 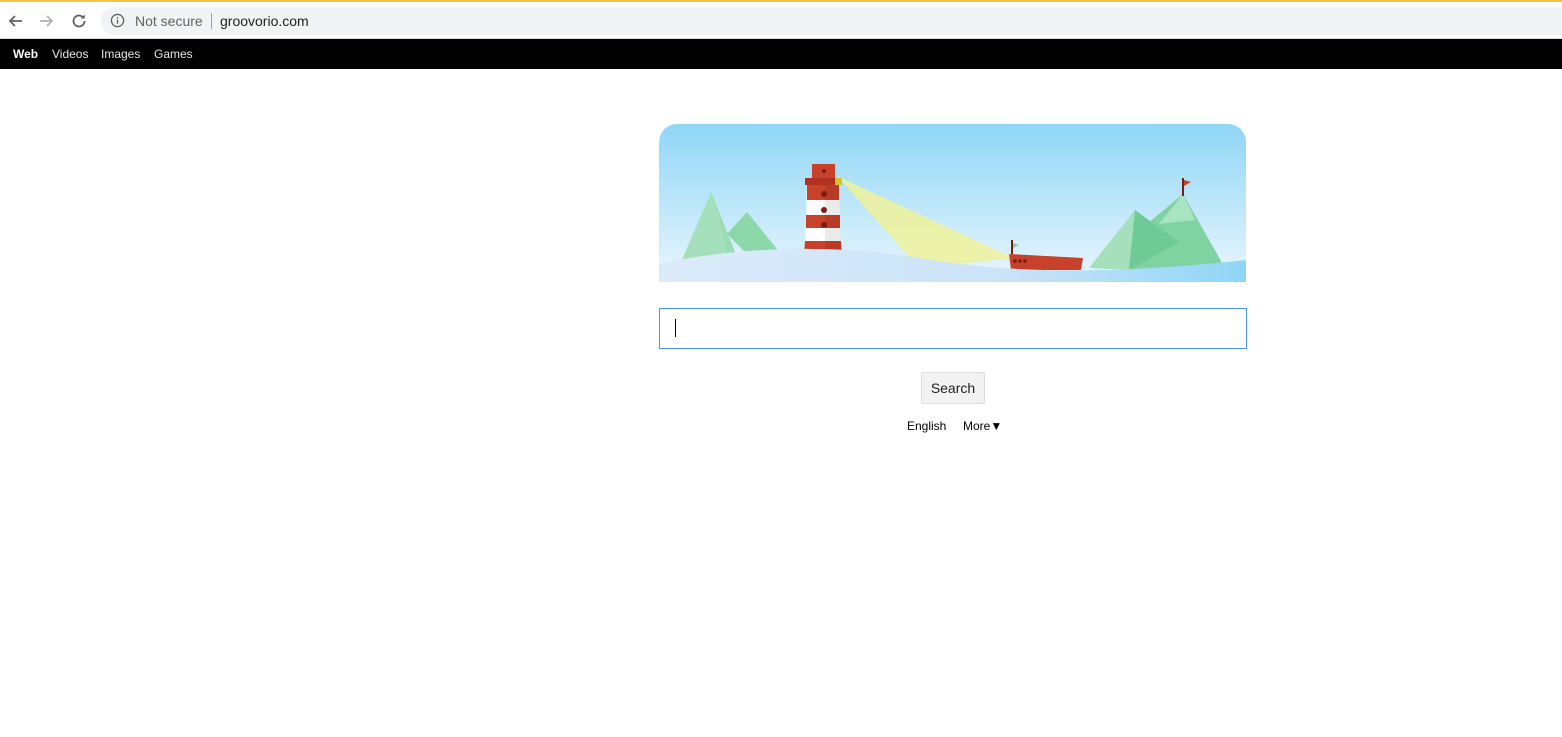 I want to click on text-caret, so click(x=675, y=328).